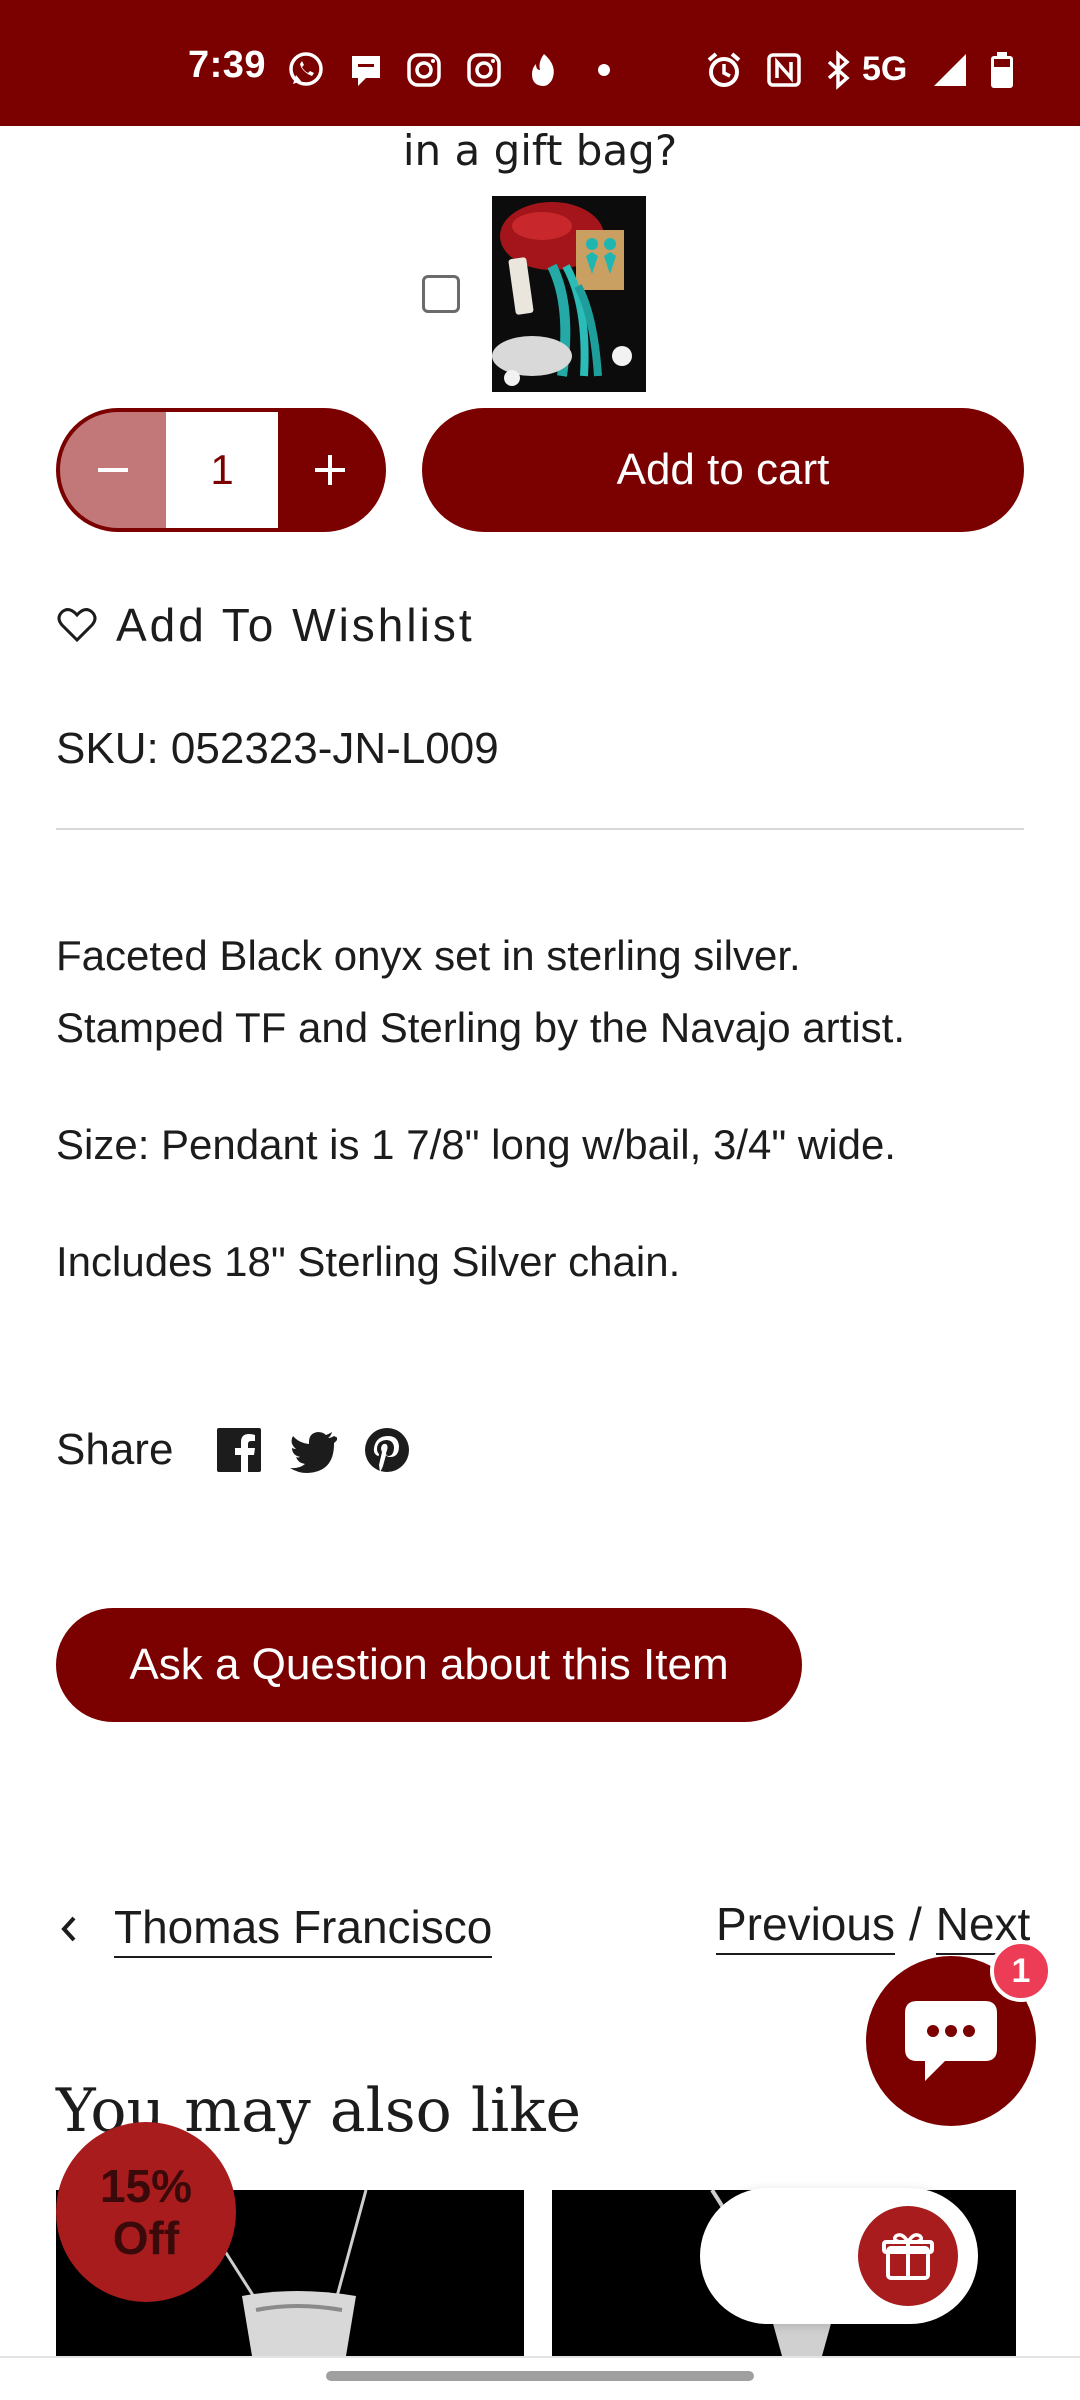 The image size is (1080, 2400). Describe the element at coordinates (951, 2041) in the screenshot. I see `chat-bubble-icon` at that location.